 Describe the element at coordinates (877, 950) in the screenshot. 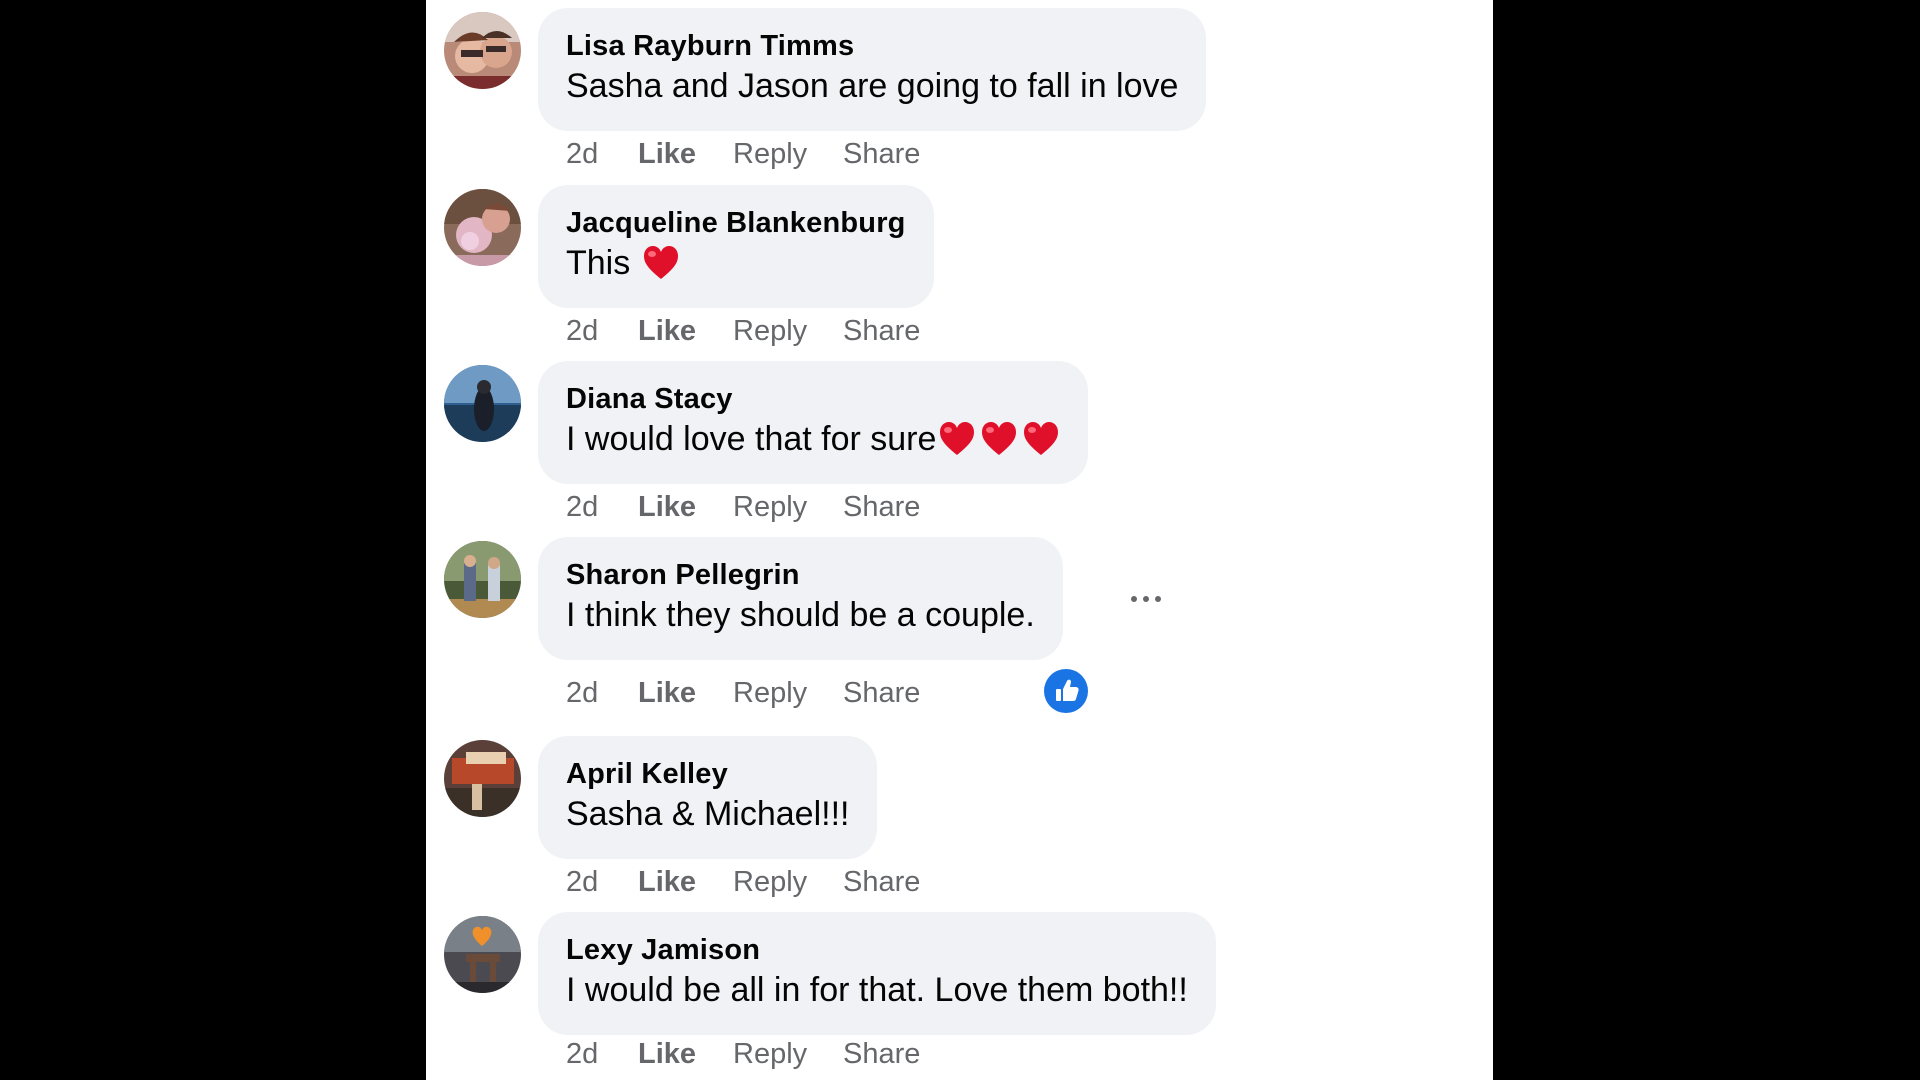

I see `comment-author: Lexy Jamison` at that location.